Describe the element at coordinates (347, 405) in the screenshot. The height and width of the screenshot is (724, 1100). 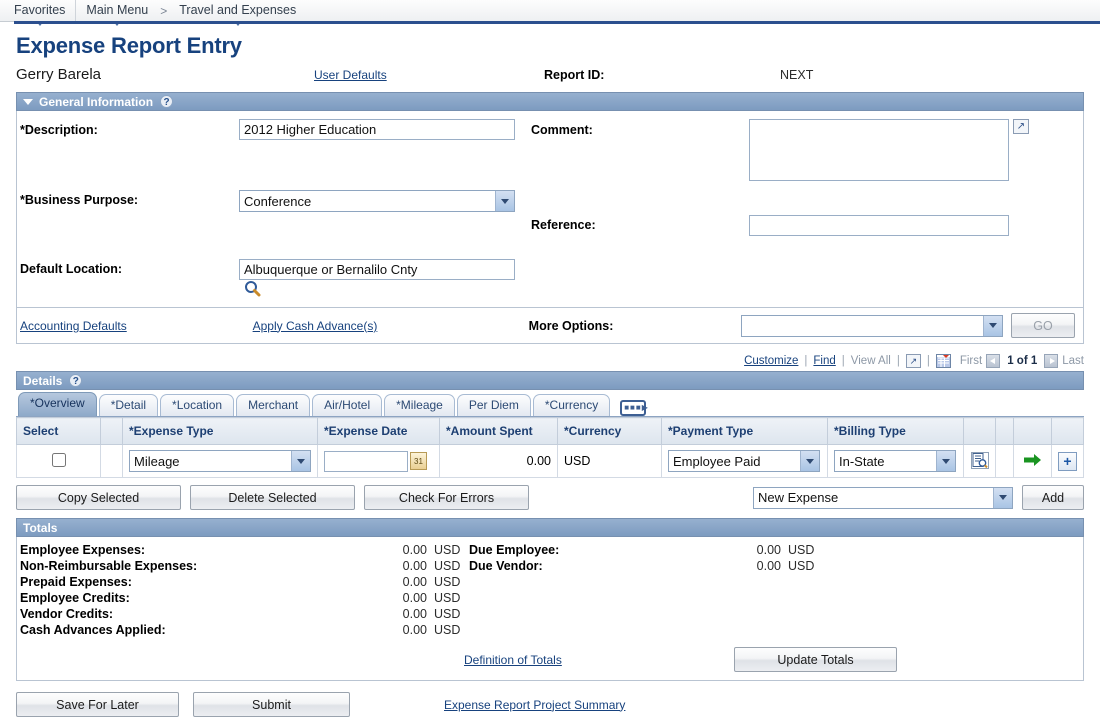
I see `tab-air-hotel: Air/Hotel` at that location.